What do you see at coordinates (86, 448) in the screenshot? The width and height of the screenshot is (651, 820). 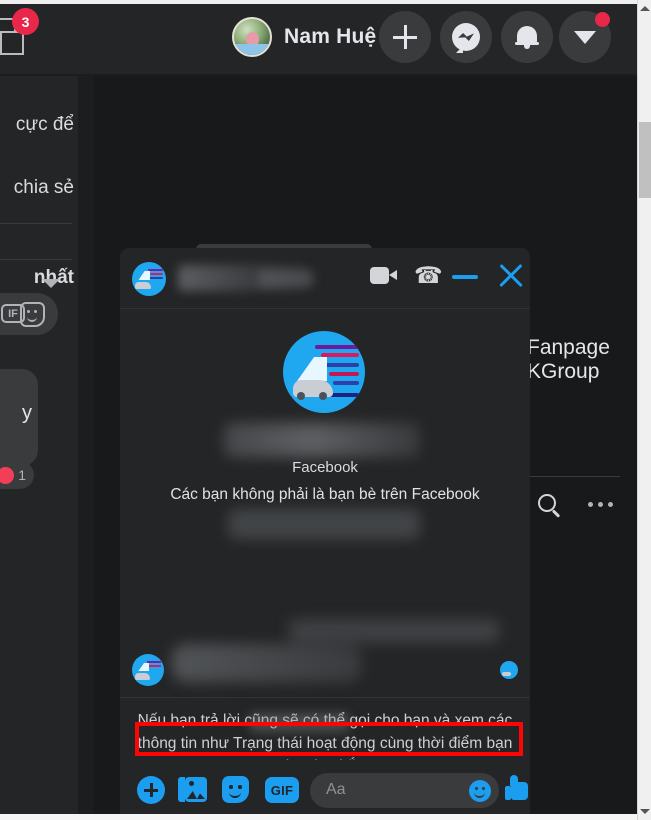 I see `left-panel-shadow` at bounding box center [86, 448].